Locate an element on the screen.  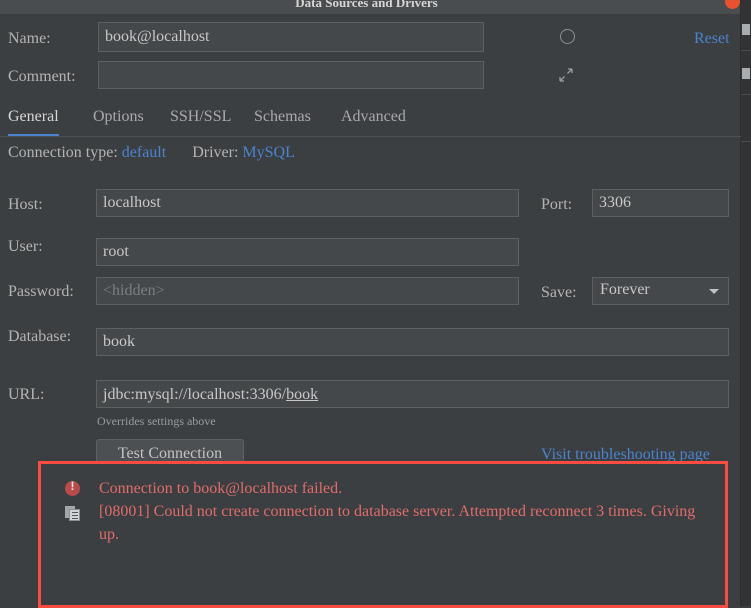
right-side-strip is located at coordinates (745, 303).